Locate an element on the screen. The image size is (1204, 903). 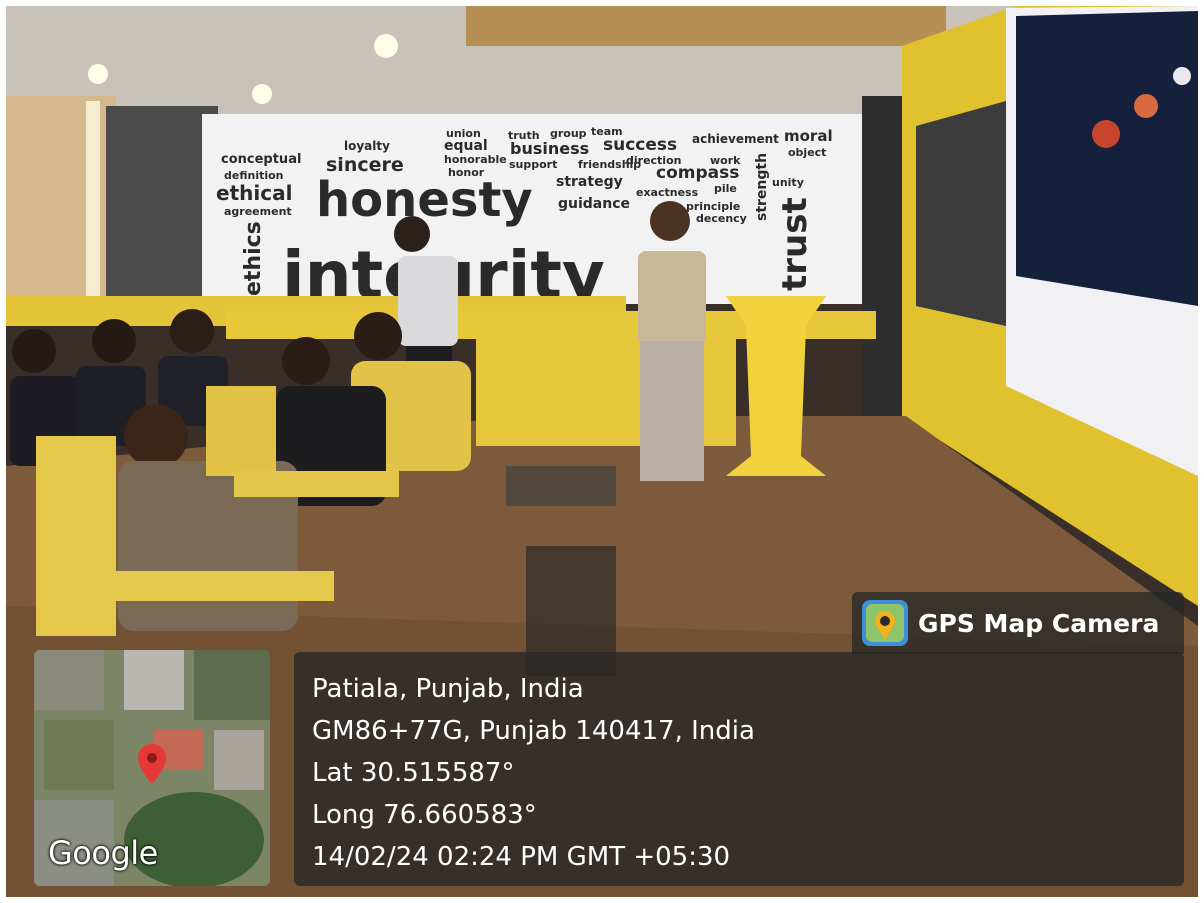
wall-word: trust is located at coordinates (795, 244).